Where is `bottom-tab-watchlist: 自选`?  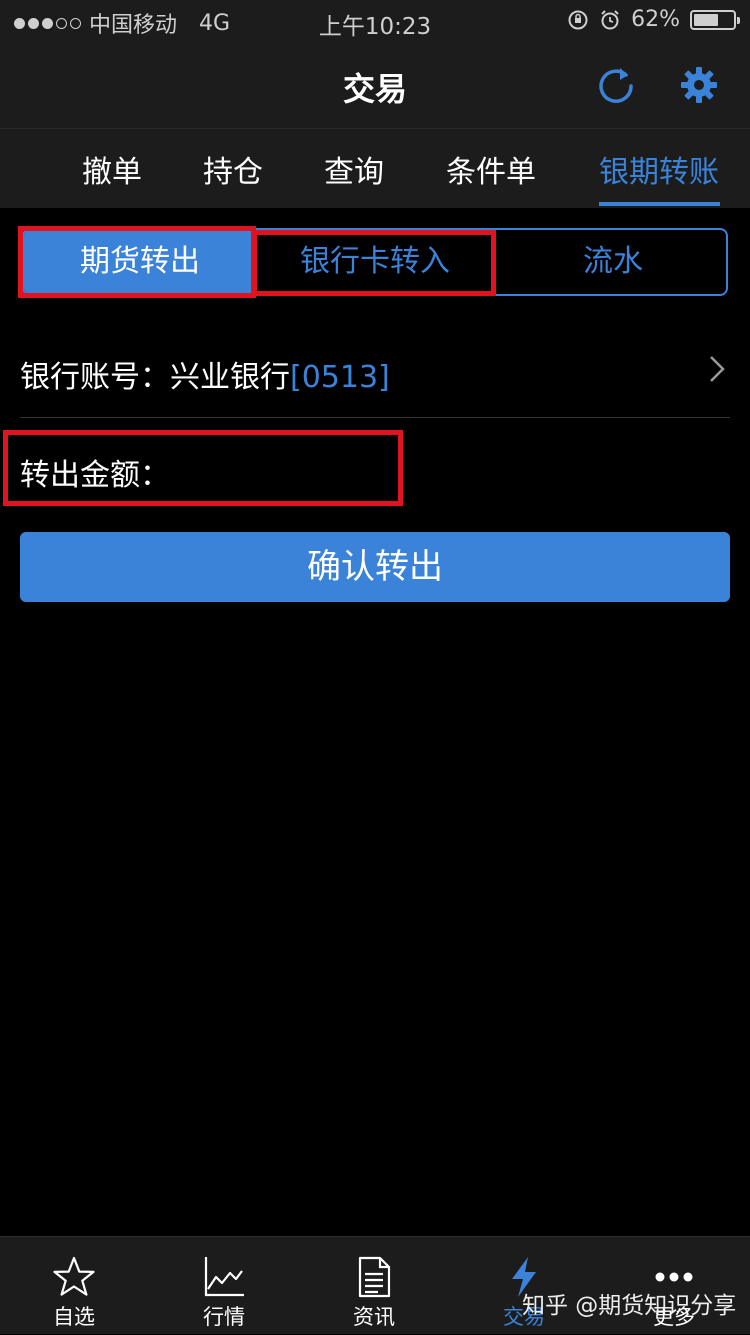
bottom-tab-watchlist: 自选 is located at coordinates (74, 1286).